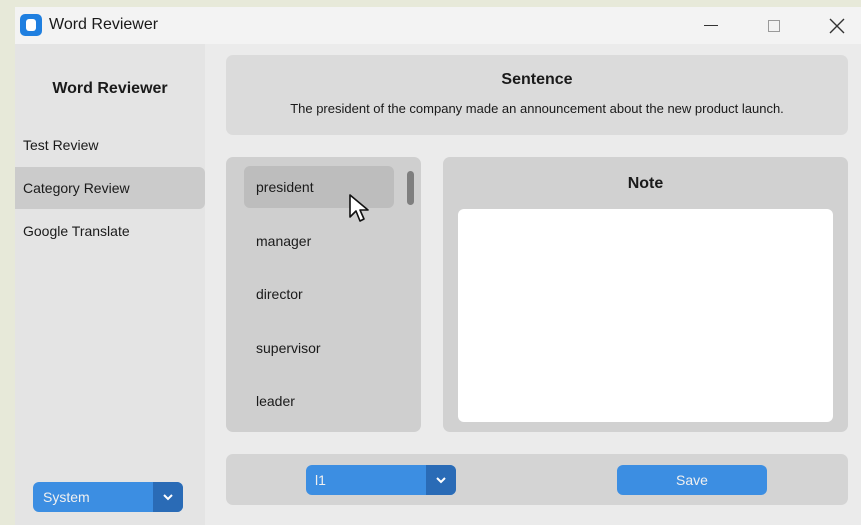 The image size is (861, 525). Describe the element at coordinates (319, 294) in the screenshot. I see `word-item-director: director` at that location.